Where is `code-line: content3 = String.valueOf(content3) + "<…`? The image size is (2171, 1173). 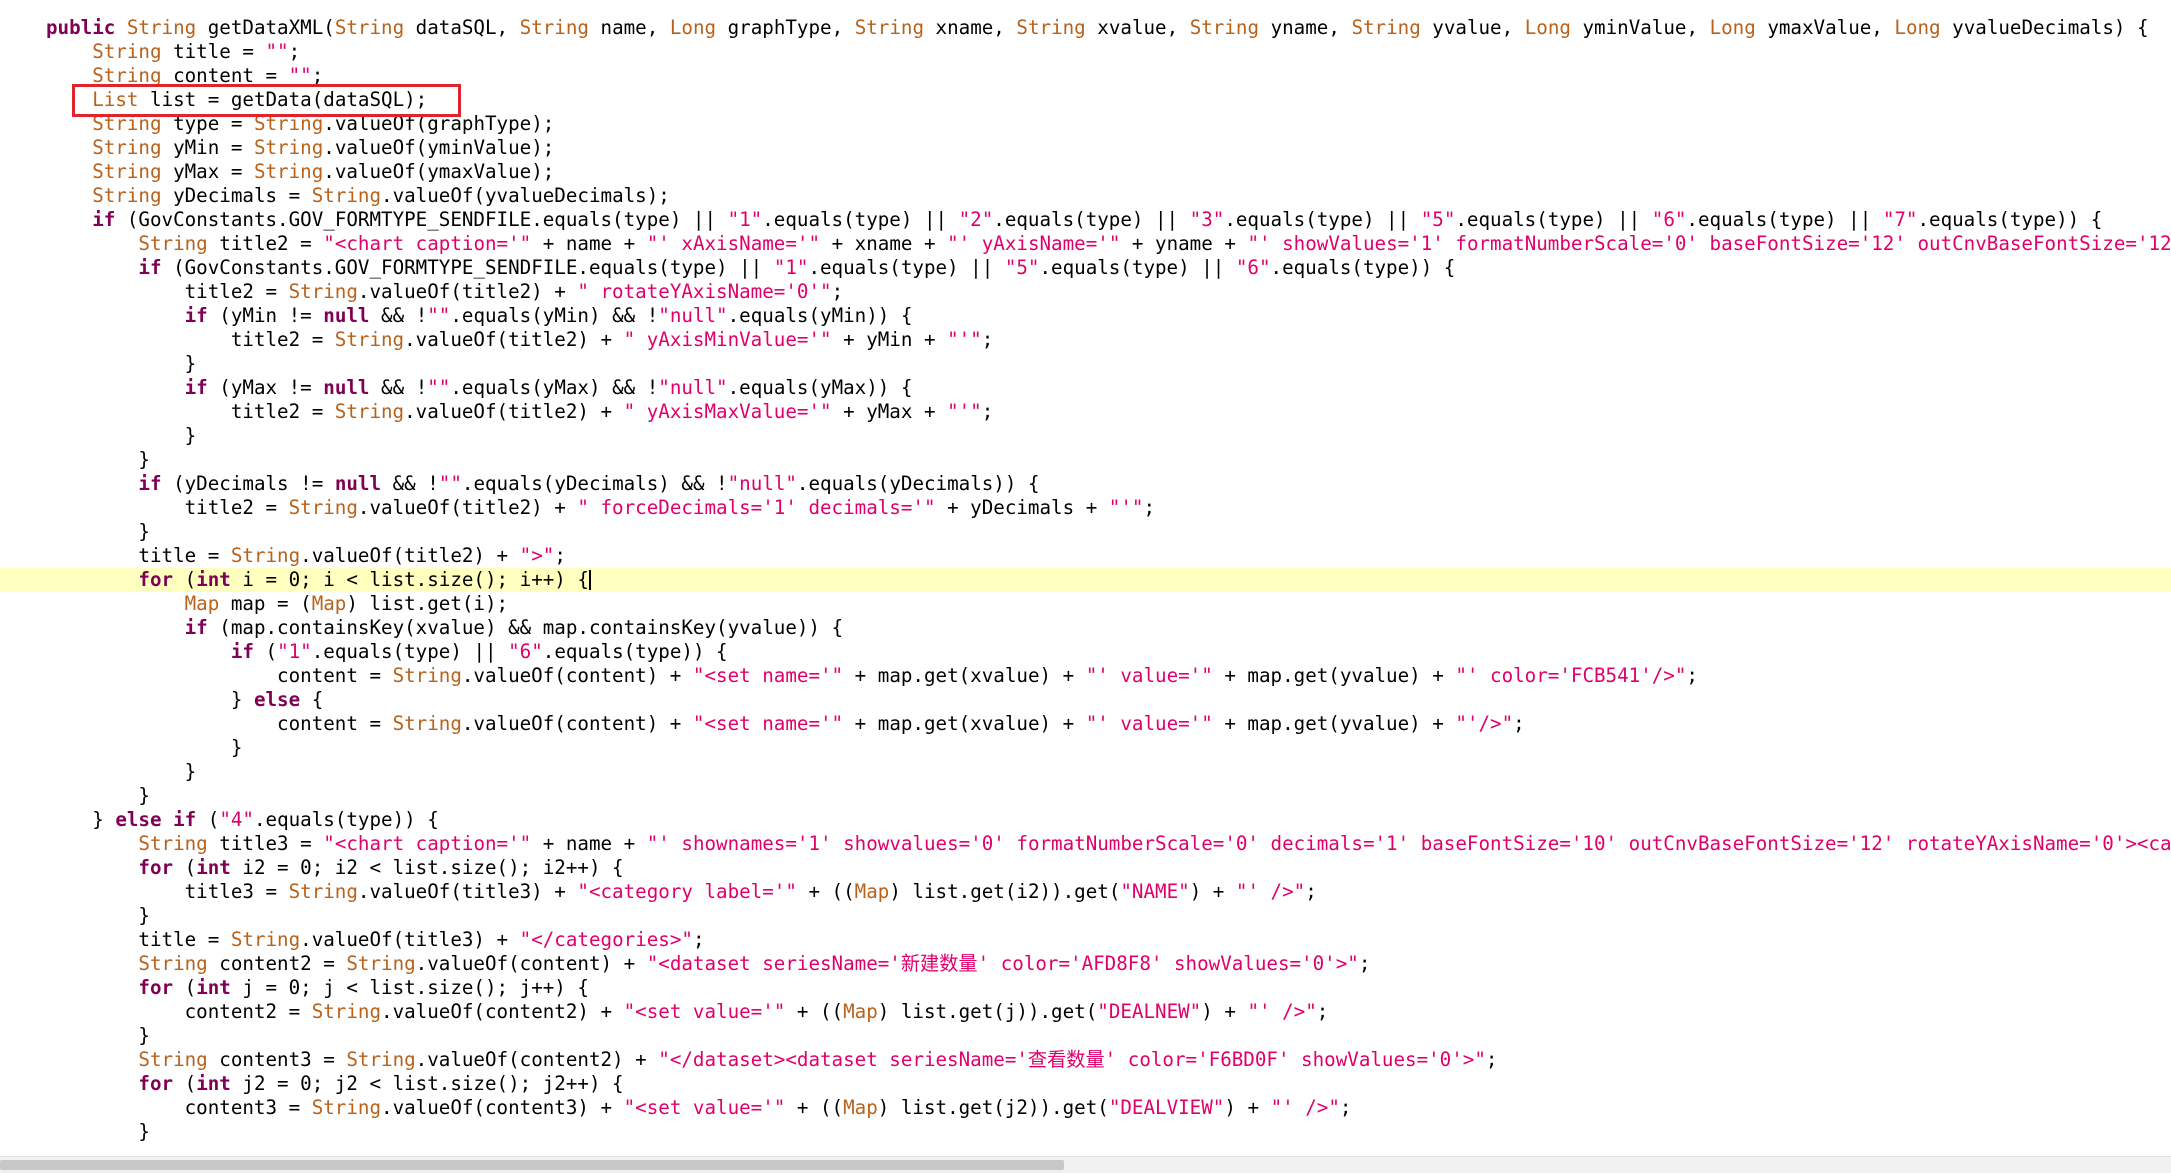
code-line: content3 = String.valueOf(content3) + "<… is located at coordinates (1085, 1108).